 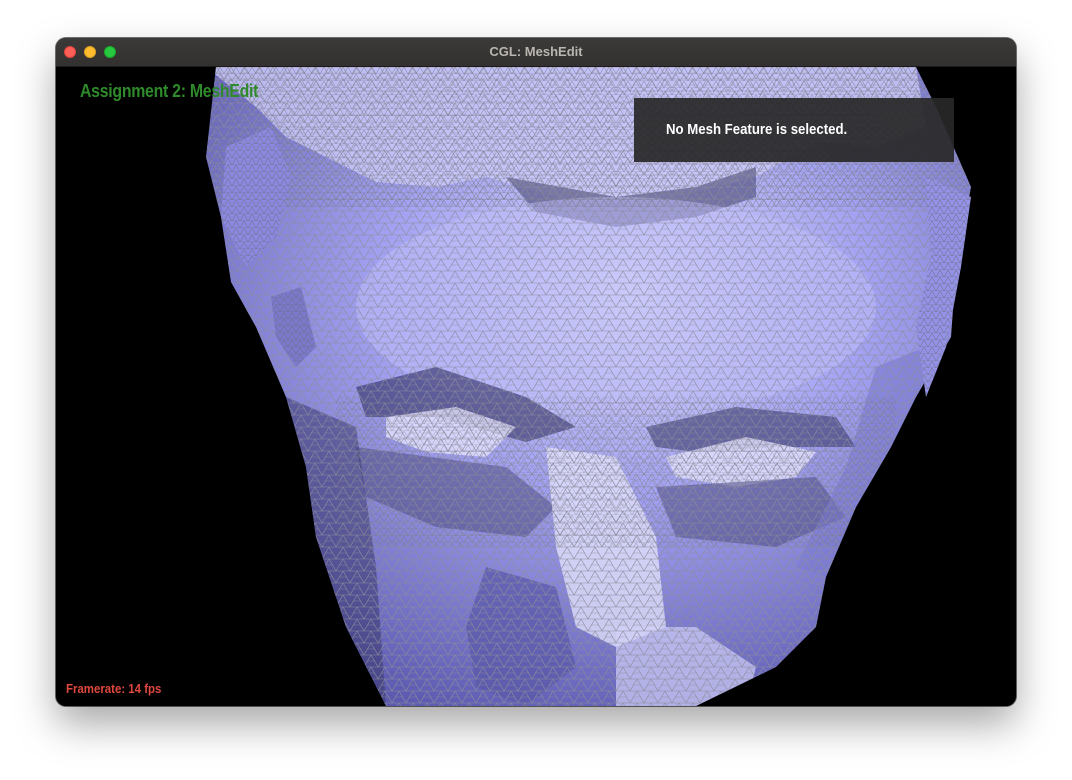 What do you see at coordinates (757, 129) in the screenshot?
I see `selection-message: No Mesh Feature is selected.` at bounding box center [757, 129].